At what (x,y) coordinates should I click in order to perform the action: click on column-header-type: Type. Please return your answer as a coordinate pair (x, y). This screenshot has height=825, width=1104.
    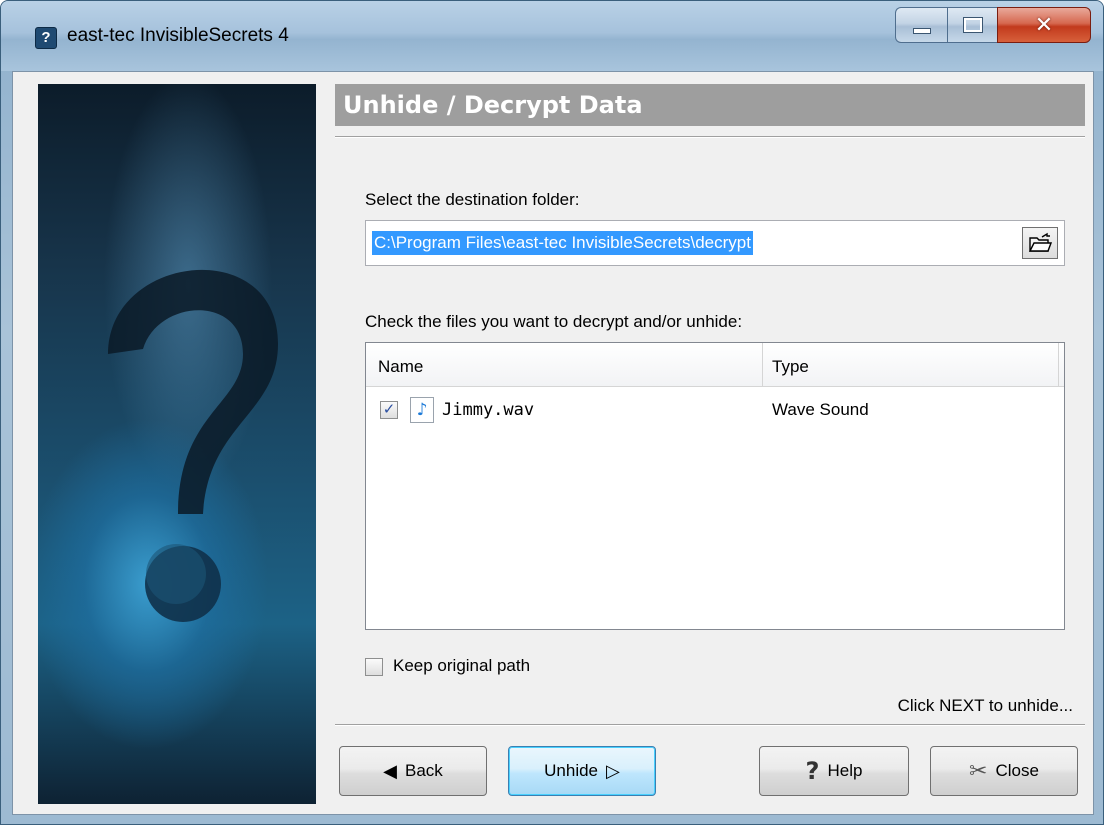
    Looking at the image, I should click on (790, 367).